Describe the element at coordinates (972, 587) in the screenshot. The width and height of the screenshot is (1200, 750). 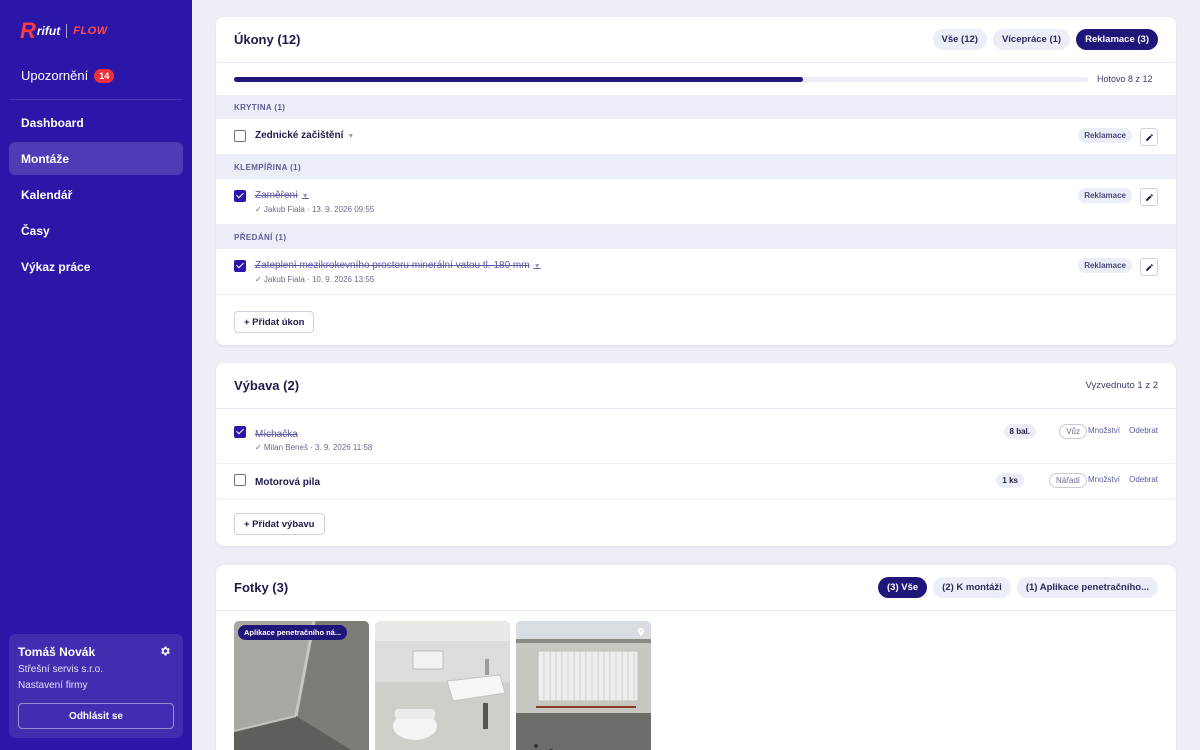
I see `photo-filter-to-install: (2) K montáži` at that location.